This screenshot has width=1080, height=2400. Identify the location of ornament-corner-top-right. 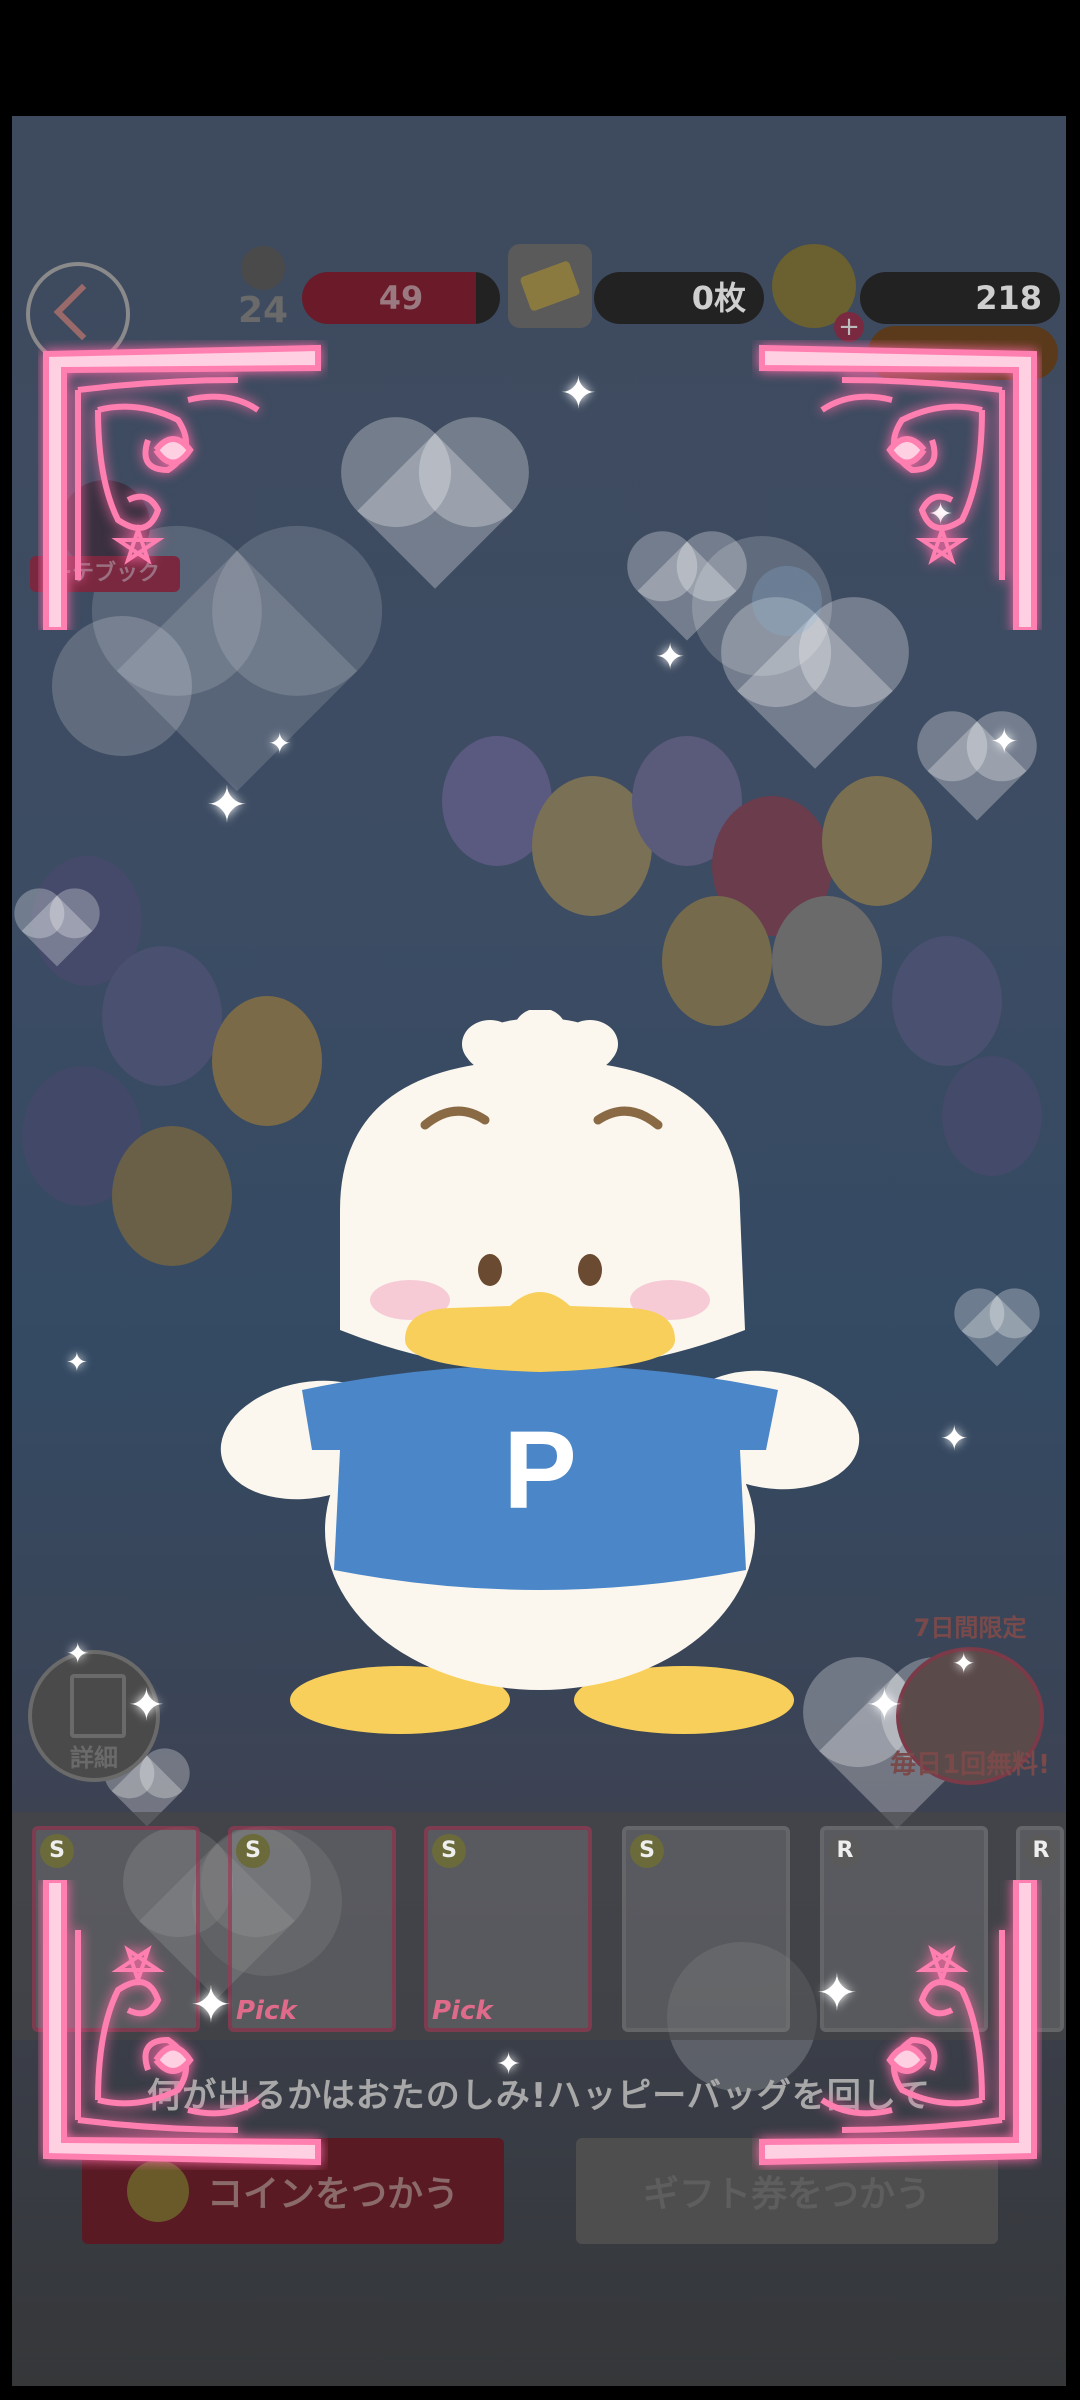
(898, 487).